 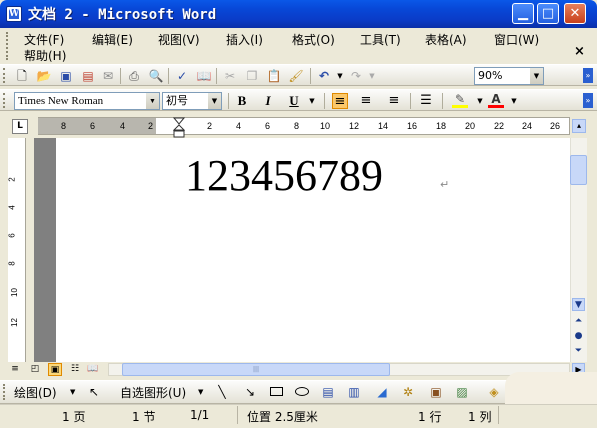 I want to click on size-dropdown-icon: ▼, so click(x=214, y=101).